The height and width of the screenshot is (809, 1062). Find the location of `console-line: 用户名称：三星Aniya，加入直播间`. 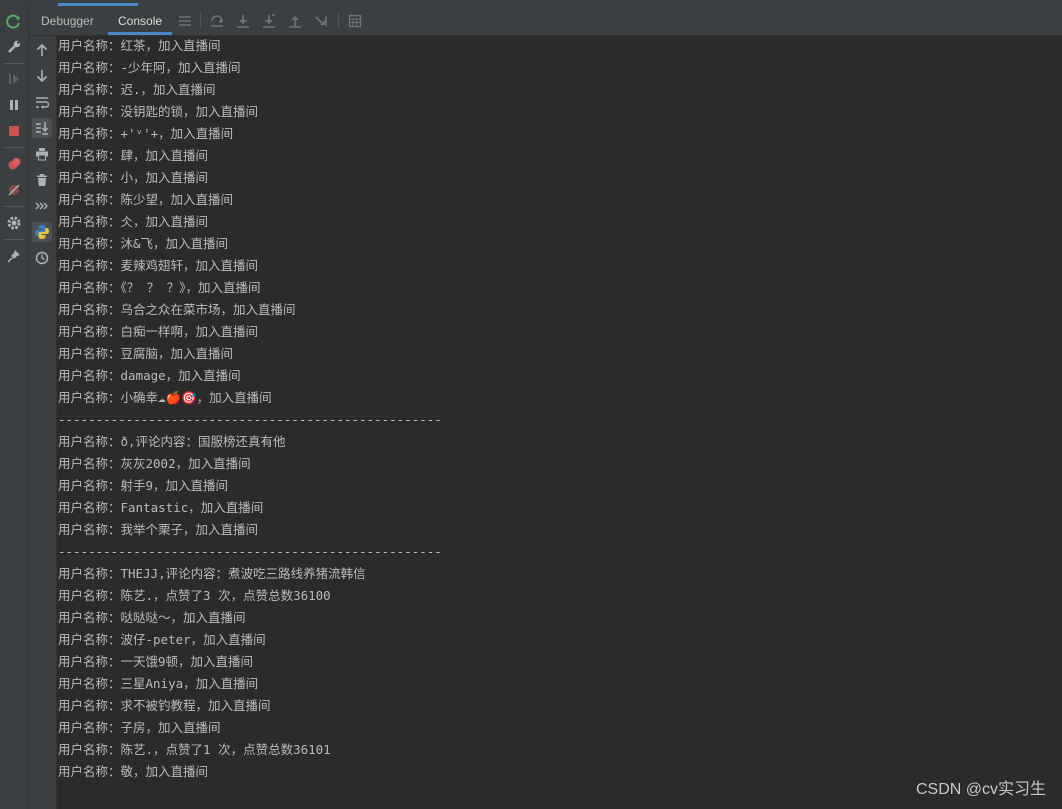

console-line: 用户名称：三星Aniya，加入直播间 is located at coordinates (158, 683).